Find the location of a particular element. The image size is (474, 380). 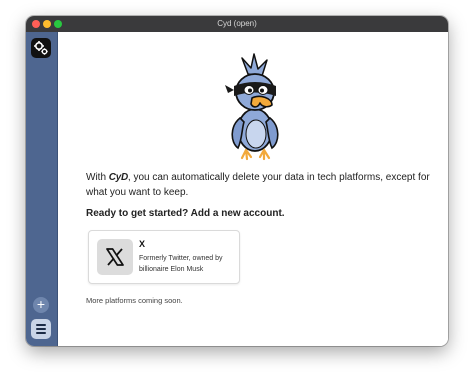

more-platforms-note: More platforms coming soon. is located at coordinates (134, 300).